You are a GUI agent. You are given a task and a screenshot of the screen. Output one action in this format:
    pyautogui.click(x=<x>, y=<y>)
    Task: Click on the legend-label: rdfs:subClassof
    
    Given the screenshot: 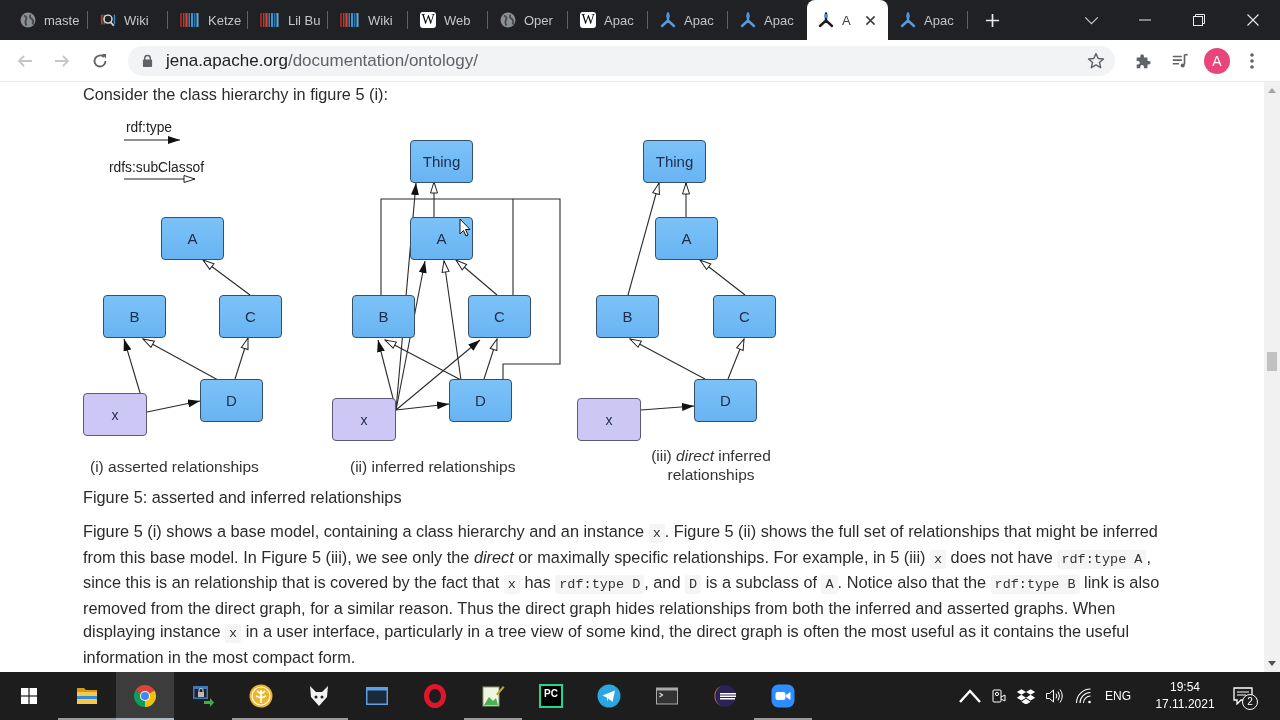 What is the action you would take?
    pyautogui.click(x=157, y=167)
    